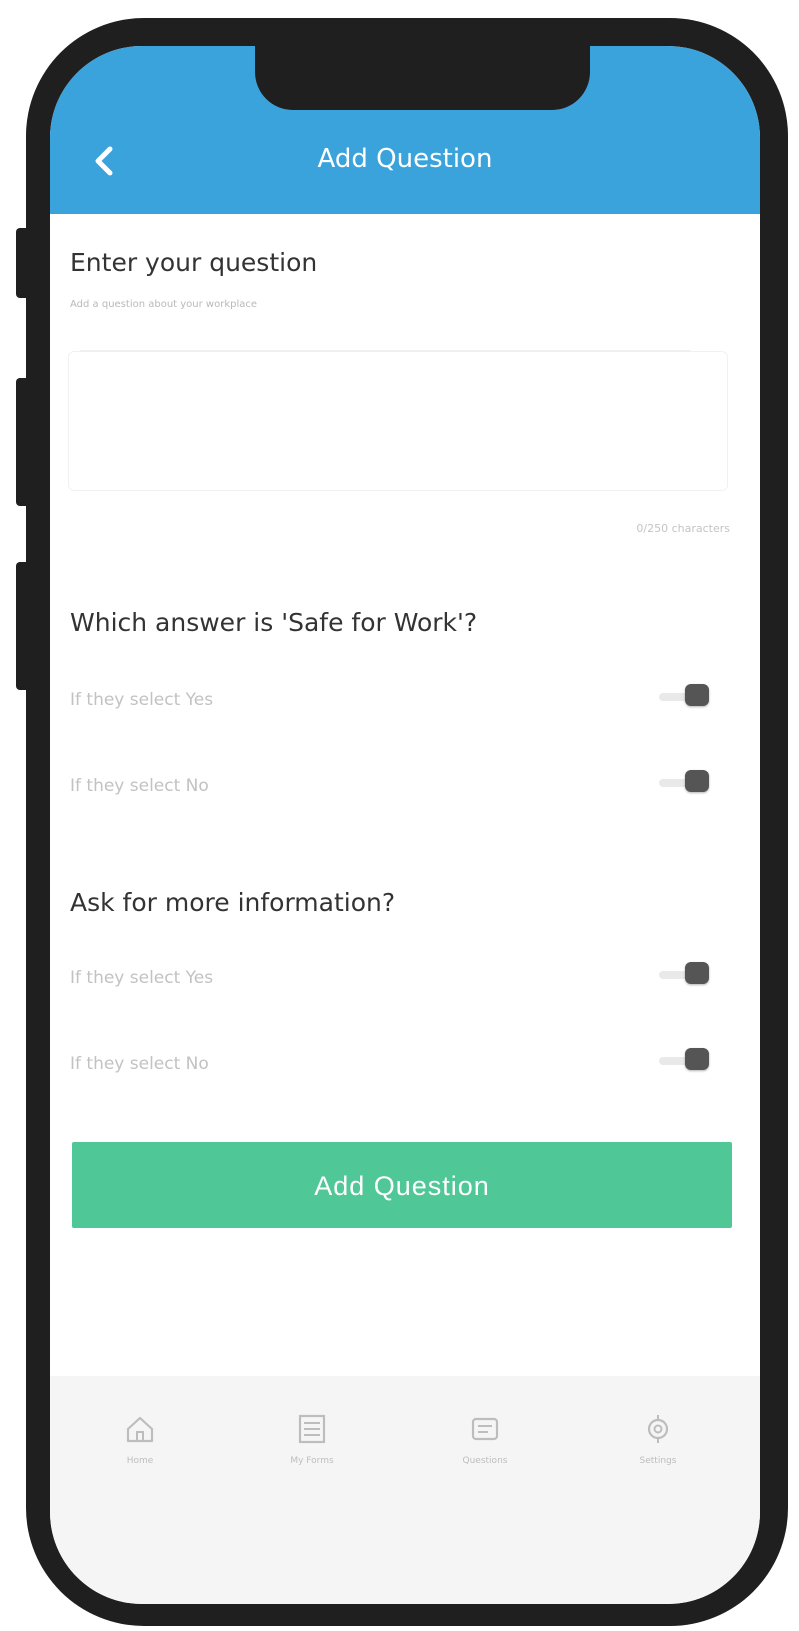  What do you see at coordinates (658, 1461) in the screenshot?
I see `nav-label-settings: Settings` at bounding box center [658, 1461].